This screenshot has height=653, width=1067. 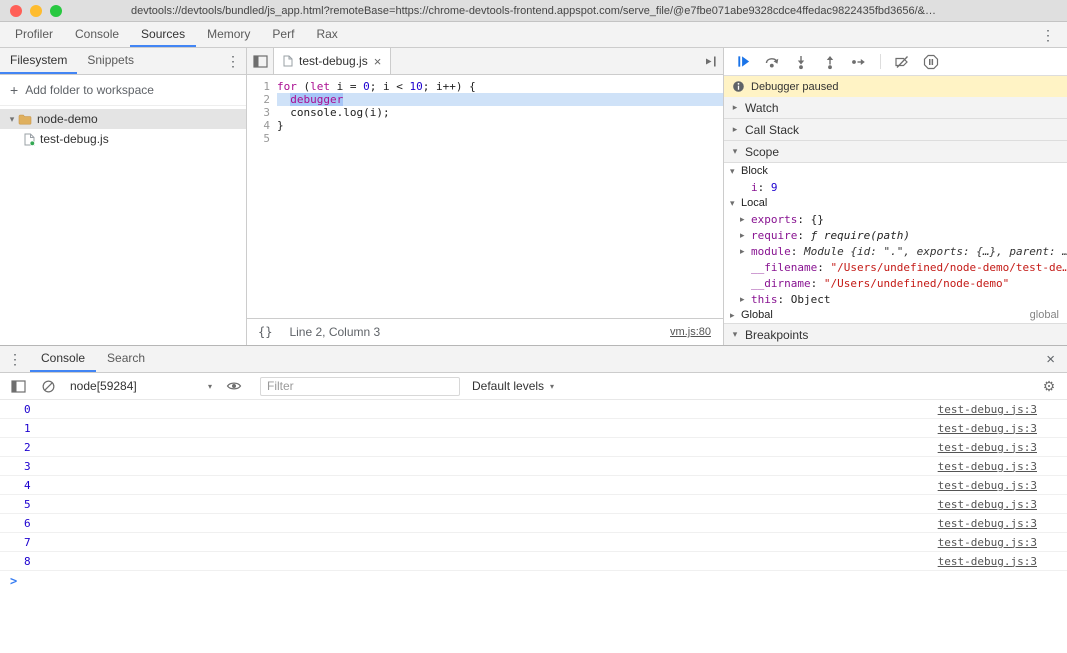 I want to click on scope-variable-require: ▸ require: ƒ require(path), so click(x=895, y=235).